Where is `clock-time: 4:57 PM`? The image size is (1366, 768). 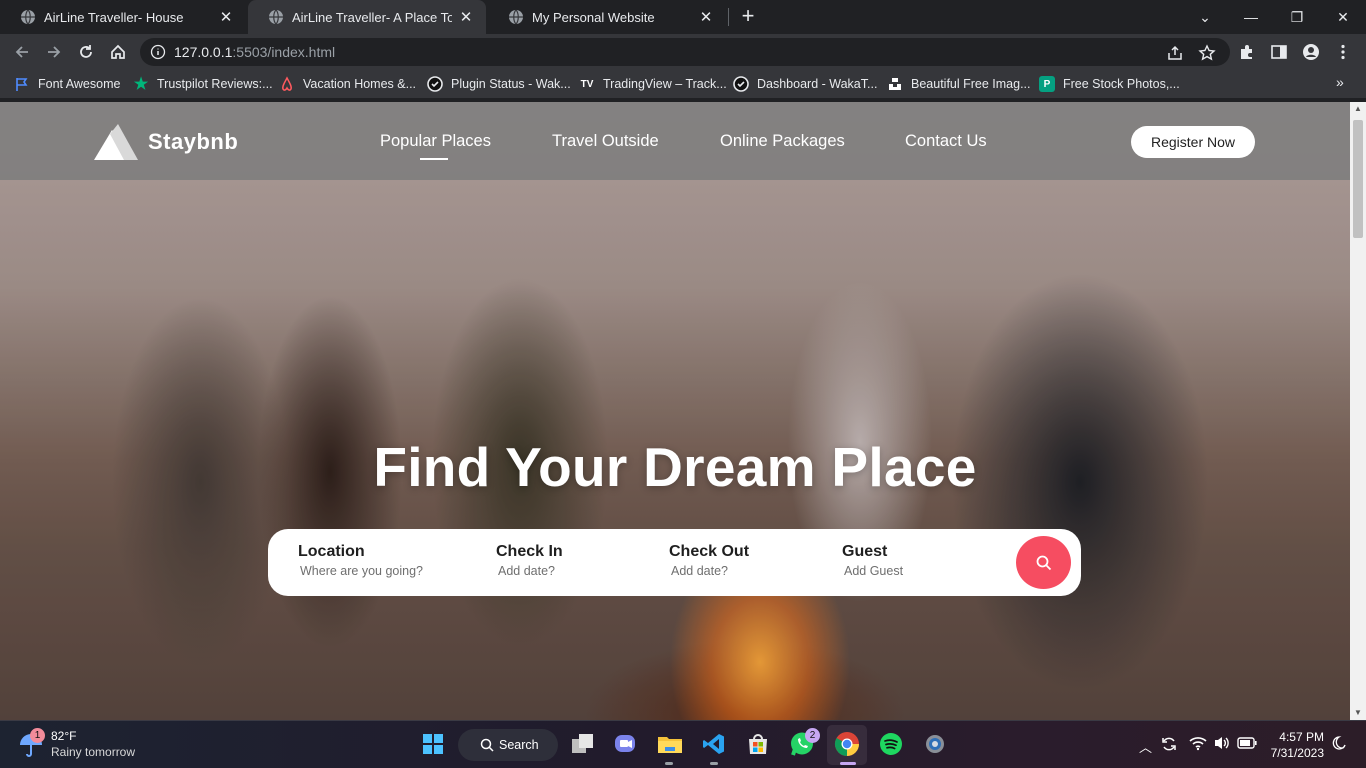
clock-time: 4:57 PM is located at coordinates (1301, 737).